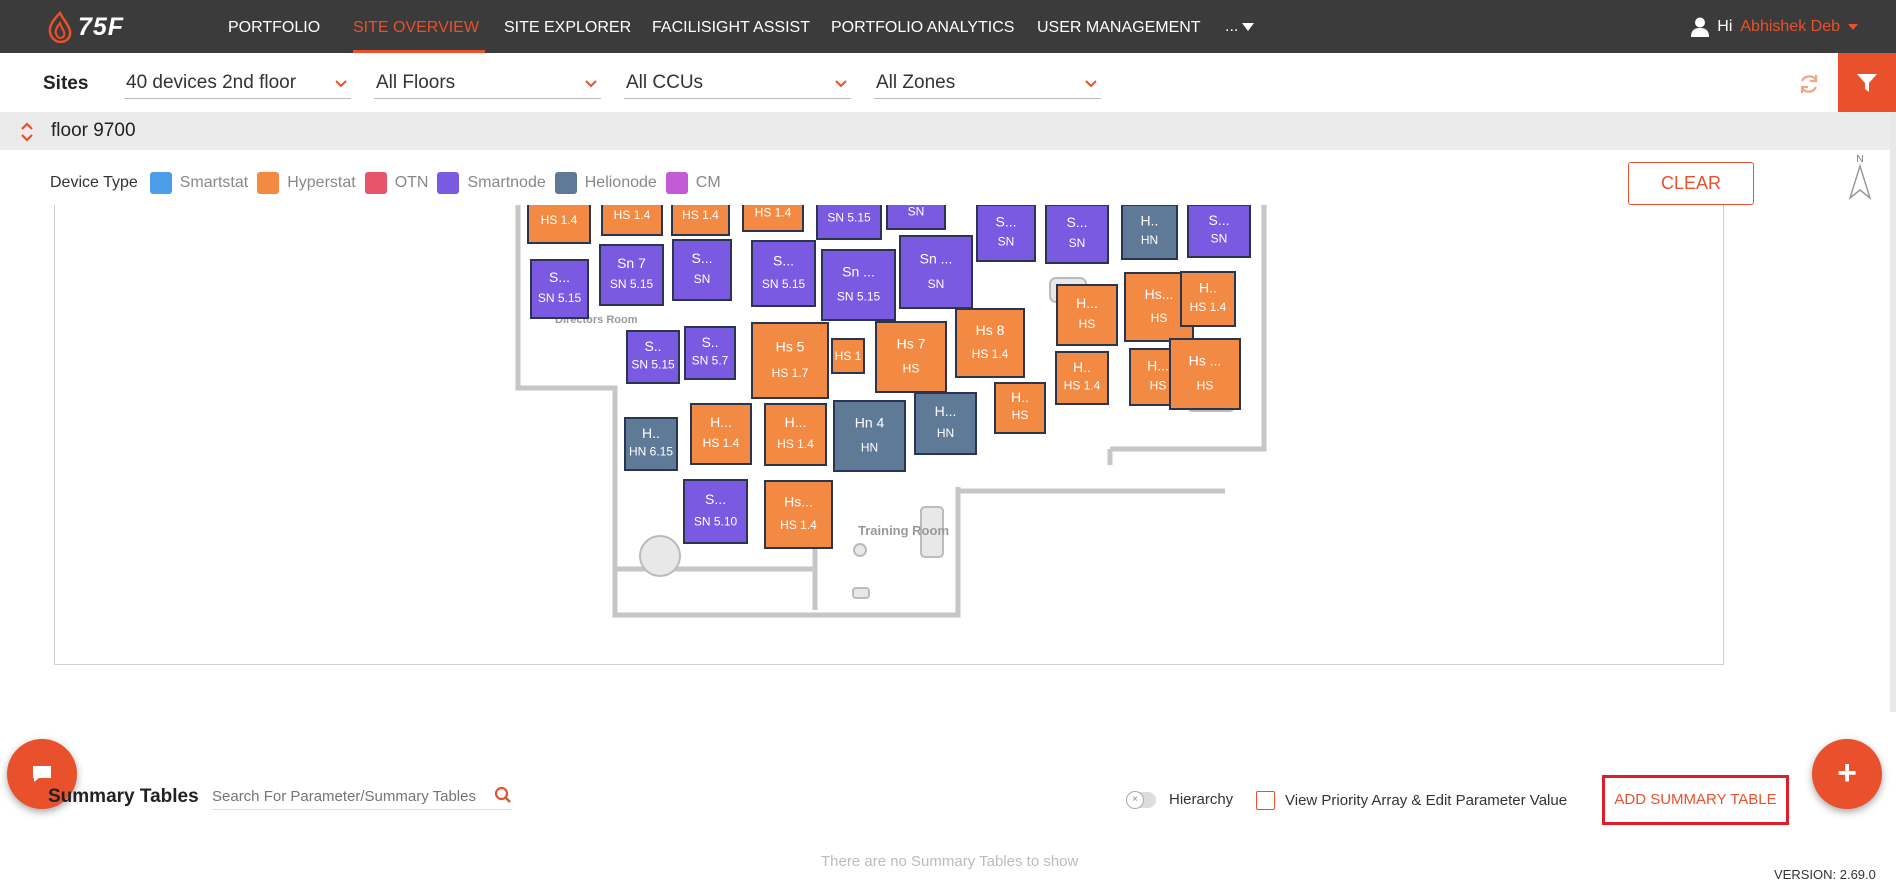  Describe the element at coordinates (1087, 315) in the screenshot. I see `device-tile: H... HS` at that location.